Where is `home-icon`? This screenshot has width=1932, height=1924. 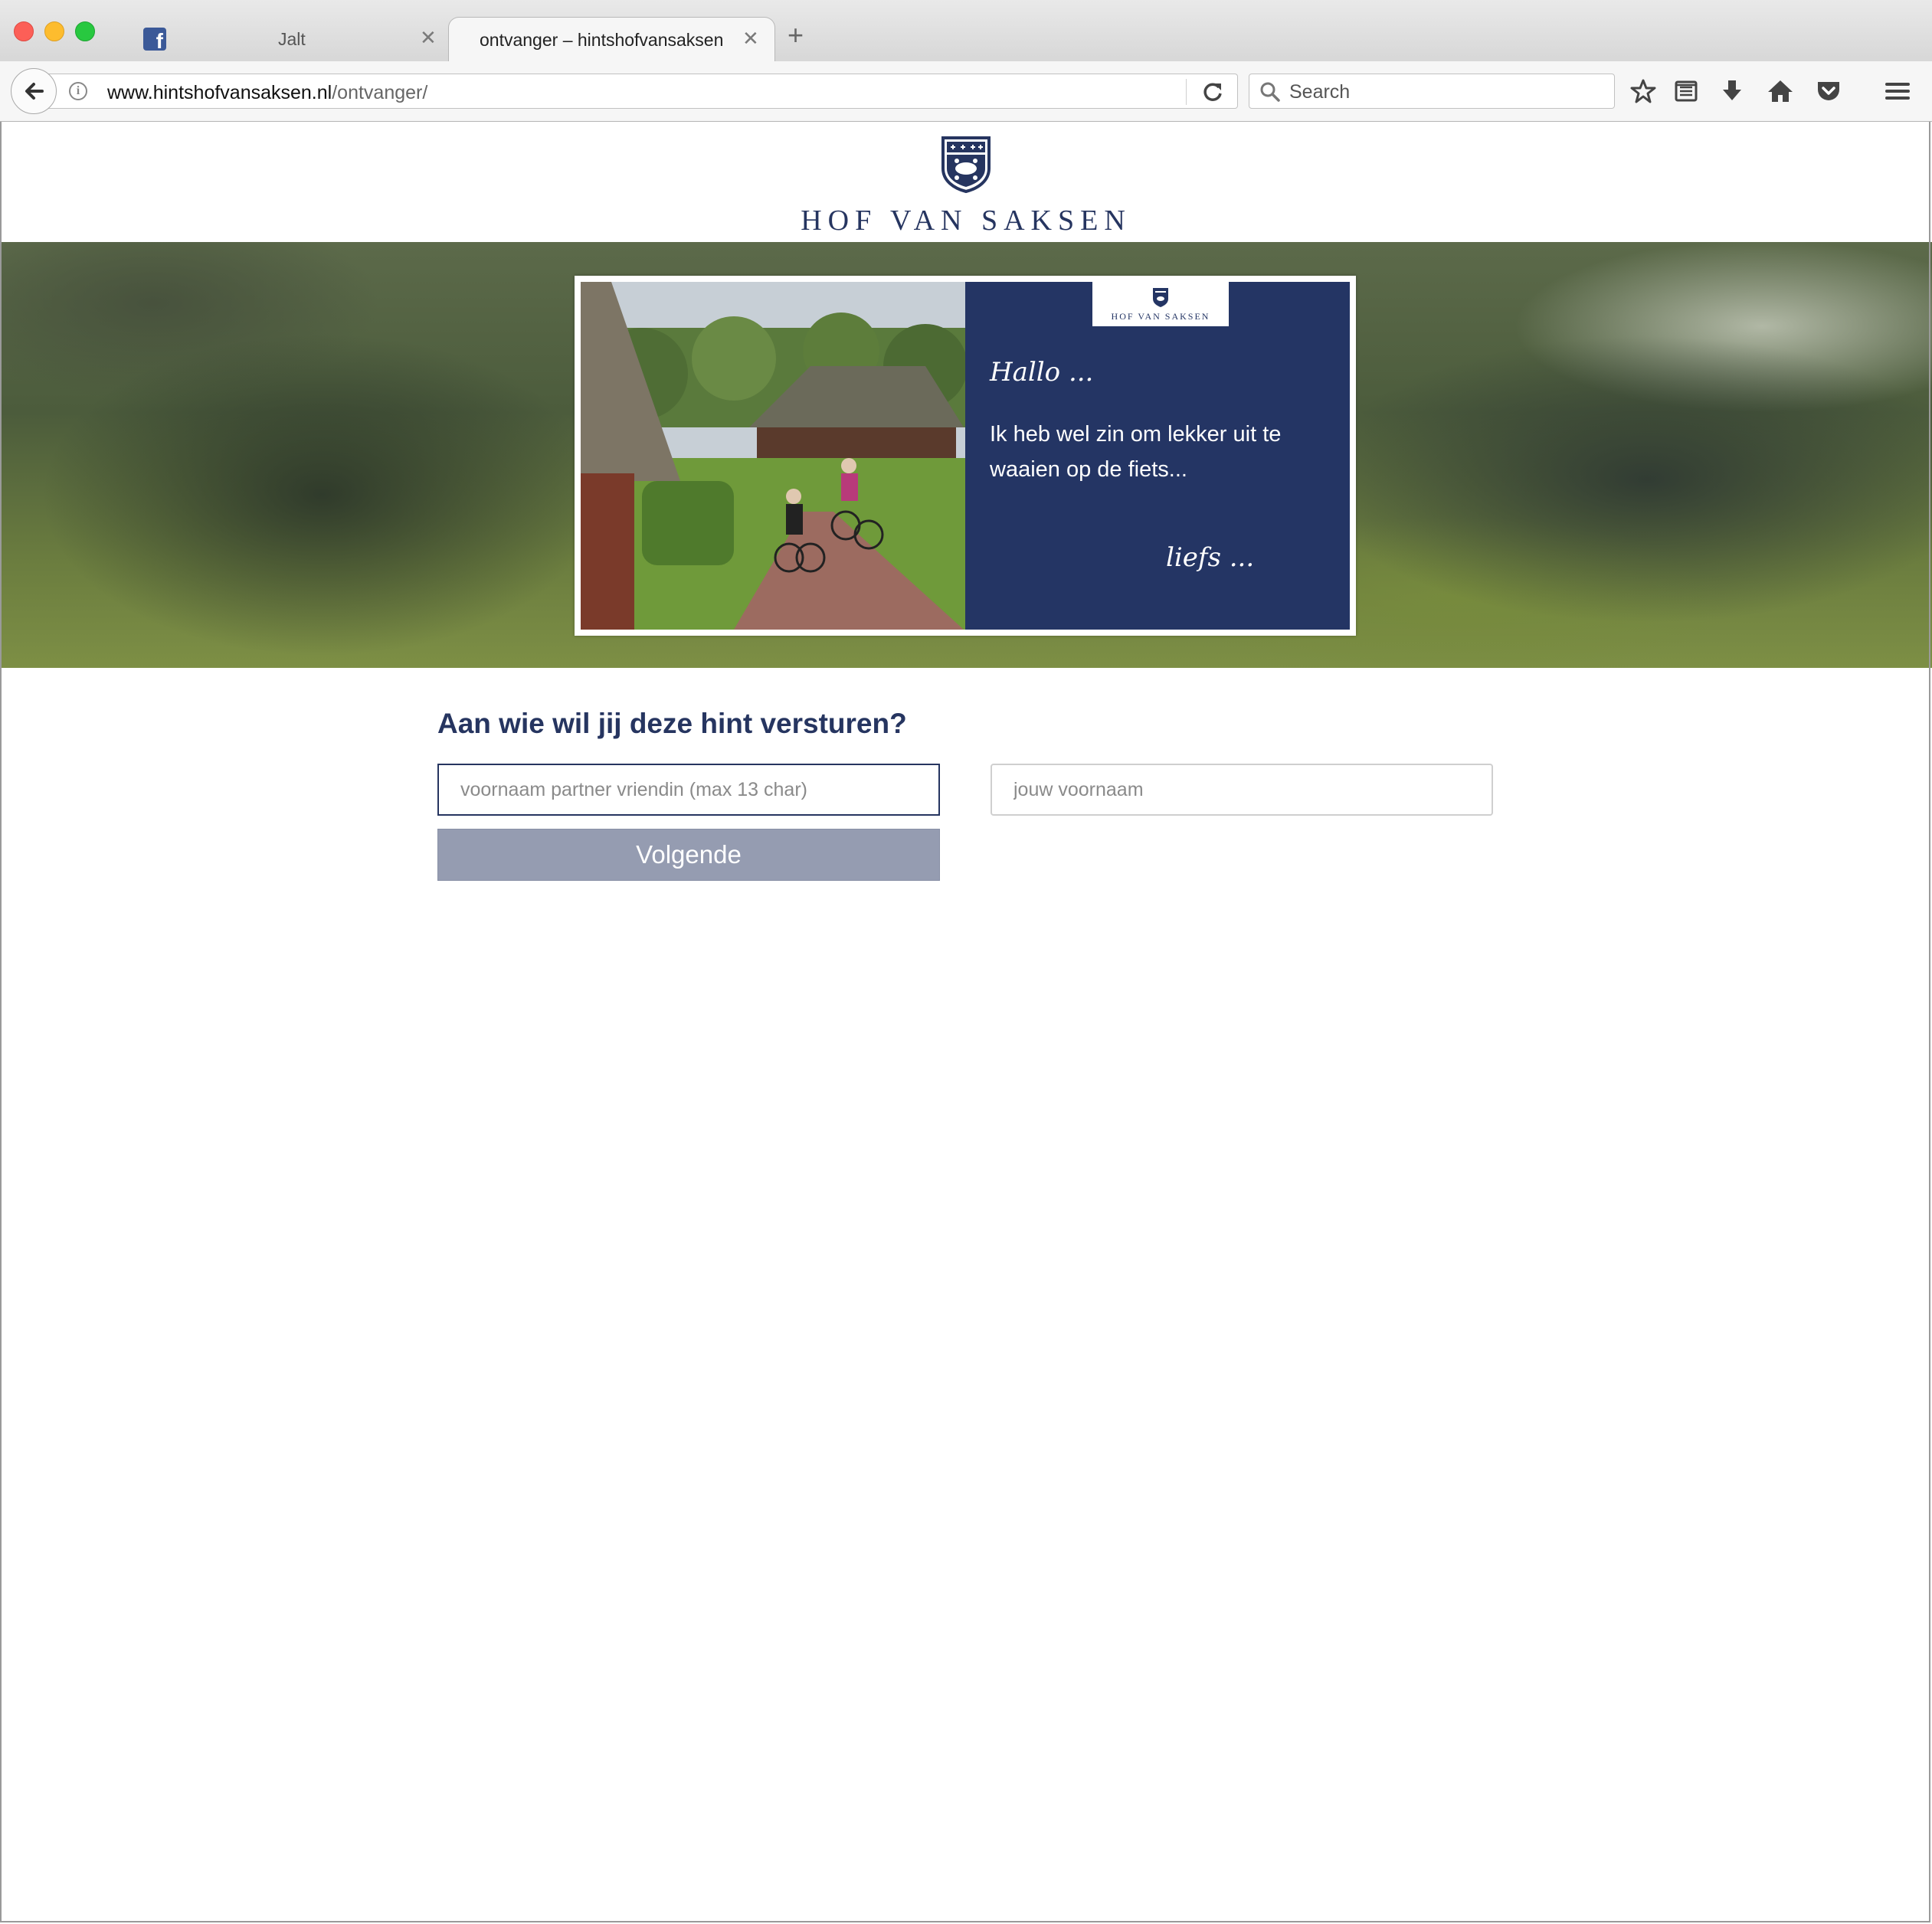
home-icon is located at coordinates (1781, 91).